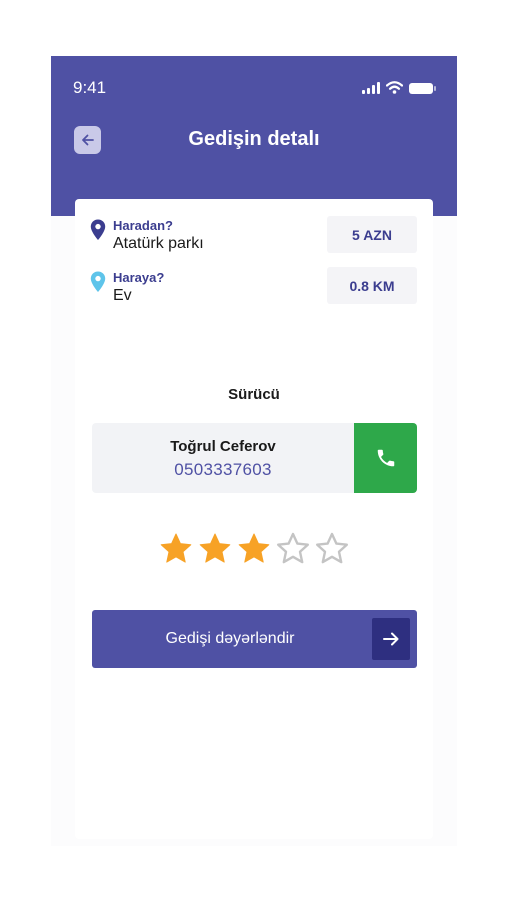 The height and width of the screenshot is (900, 507). I want to click on rating-stars, so click(254, 549).